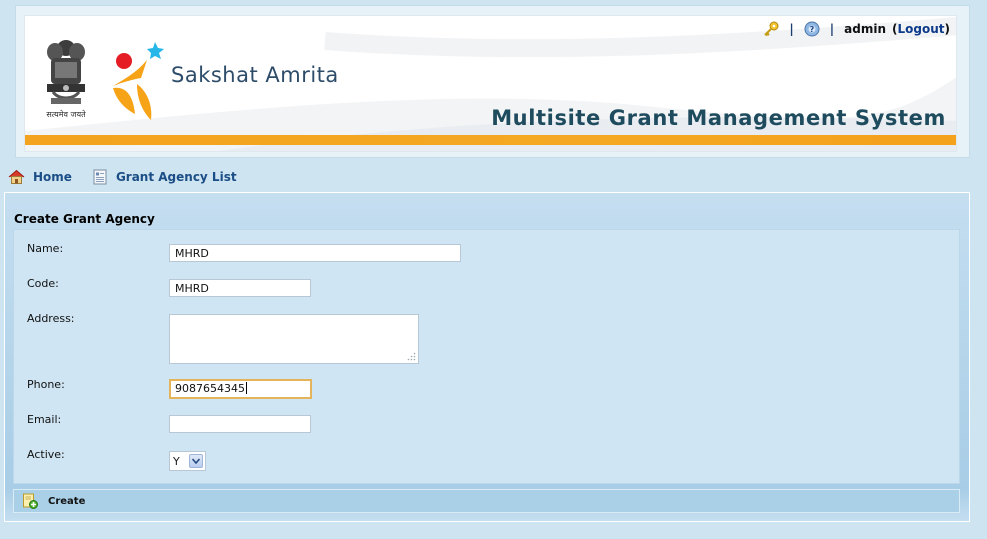 The image size is (987, 539). Describe the element at coordinates (294, 339) in the screenshot. I see `address-textarea` at that location.